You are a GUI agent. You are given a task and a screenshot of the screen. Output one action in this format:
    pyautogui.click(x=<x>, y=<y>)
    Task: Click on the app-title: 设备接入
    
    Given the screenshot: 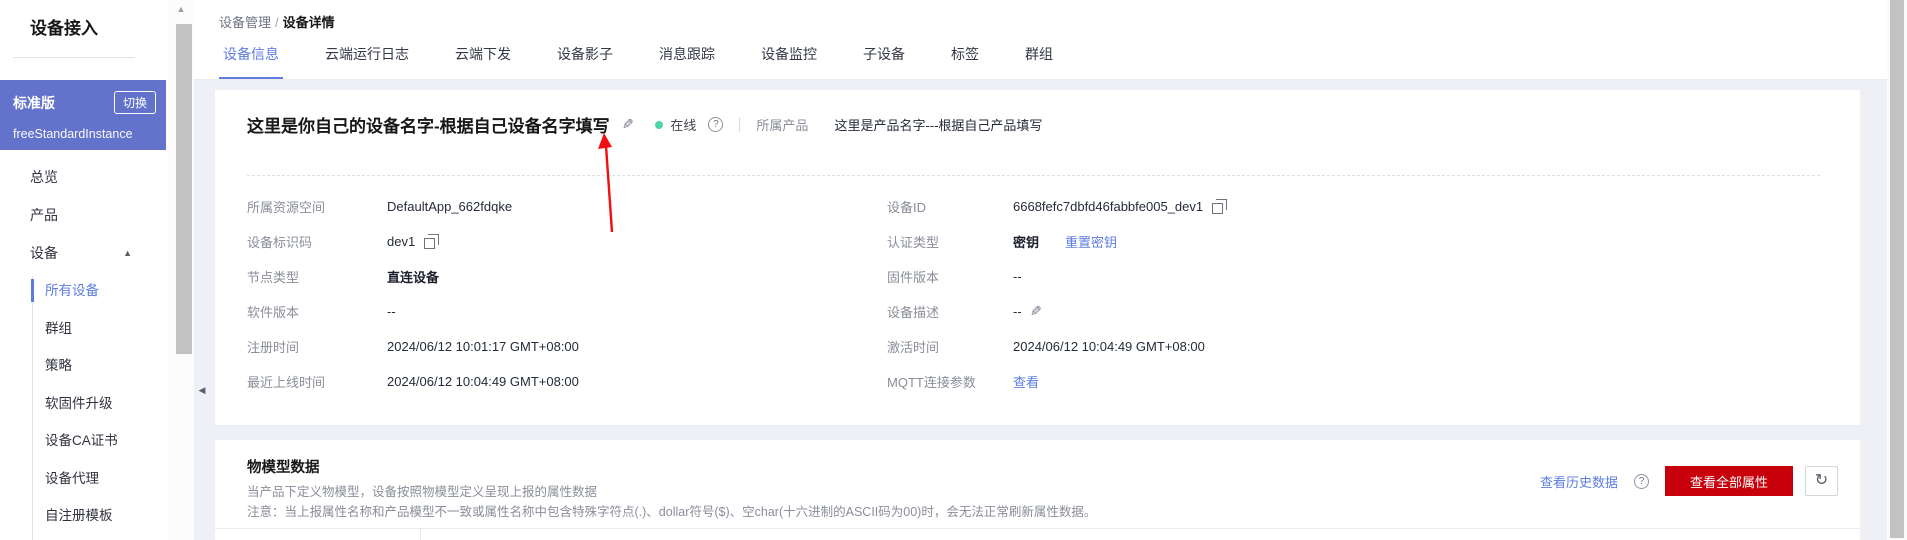 What is the action you would take?
    pyautogui.click(x=64, y=28)
    